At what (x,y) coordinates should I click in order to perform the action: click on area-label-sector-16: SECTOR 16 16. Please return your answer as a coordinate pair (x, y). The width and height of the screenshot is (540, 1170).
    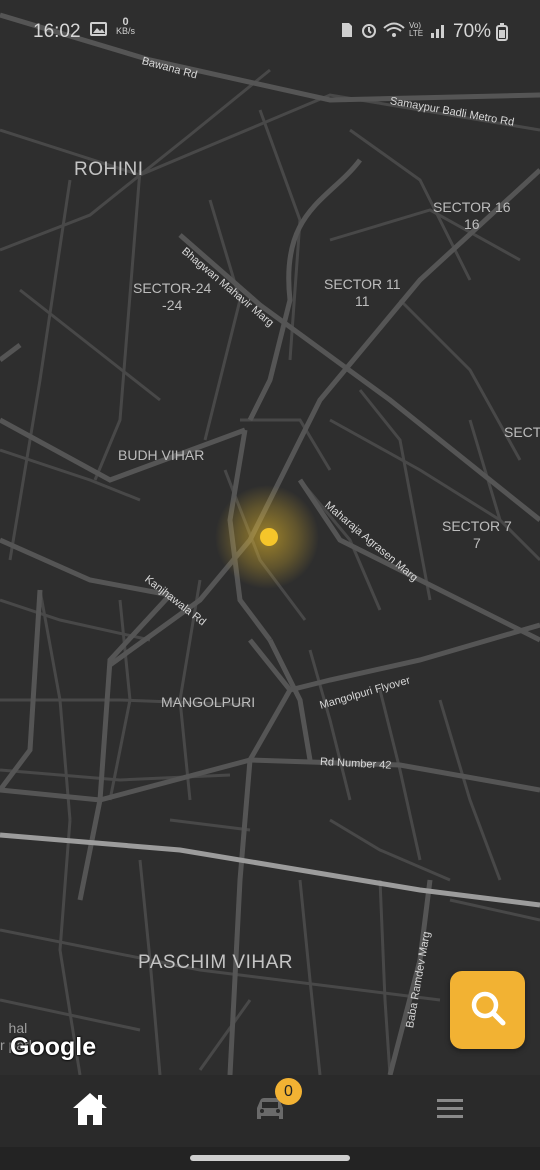
    Looking at the image, I should click on (472, 215).